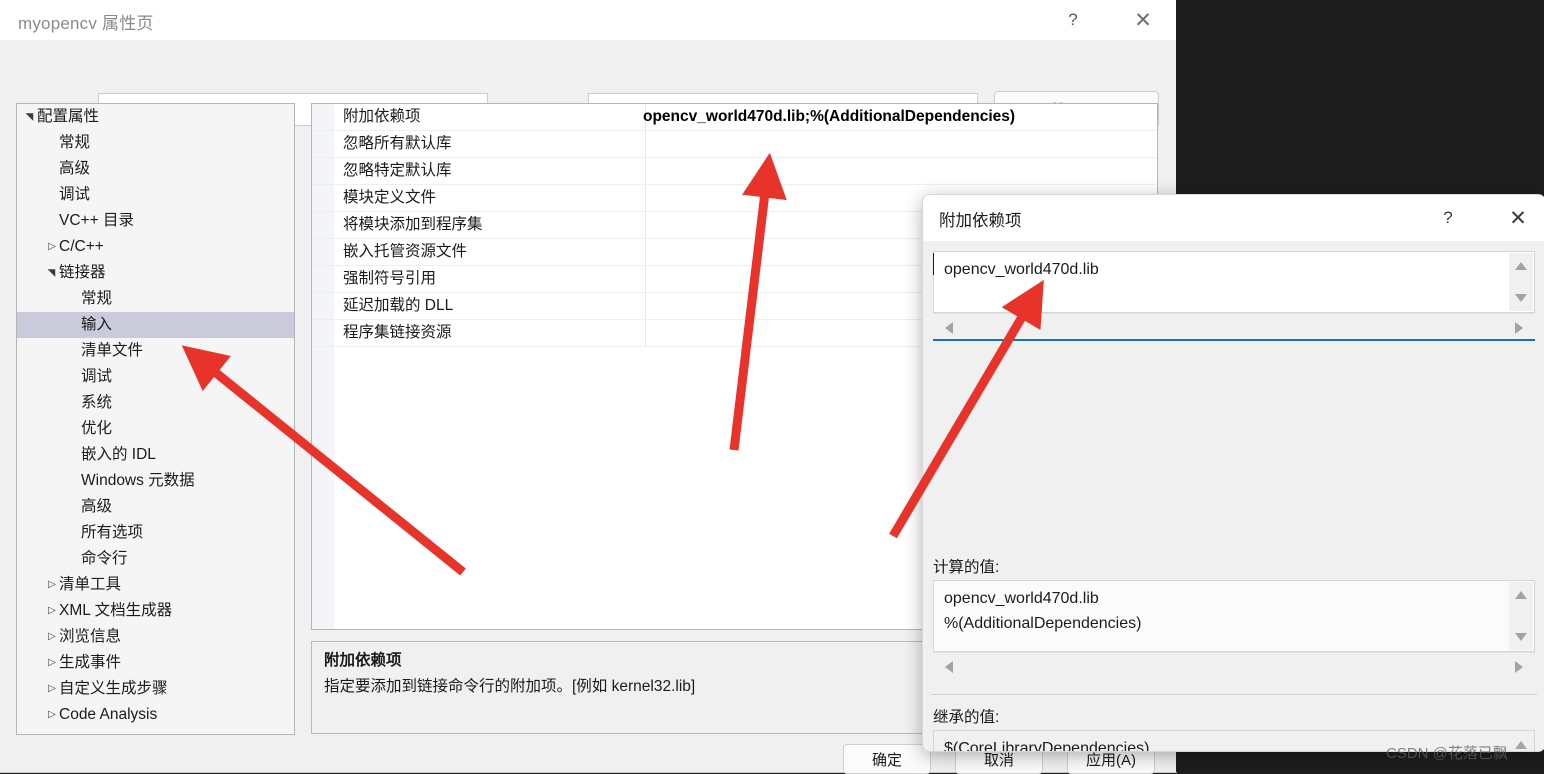 The width and height of the screenshot is (1544, 774). Describe the element at coordinates (1234, 282) in the screenshot. I see `dependencies-input: opencv_world470d.lib` at that location.